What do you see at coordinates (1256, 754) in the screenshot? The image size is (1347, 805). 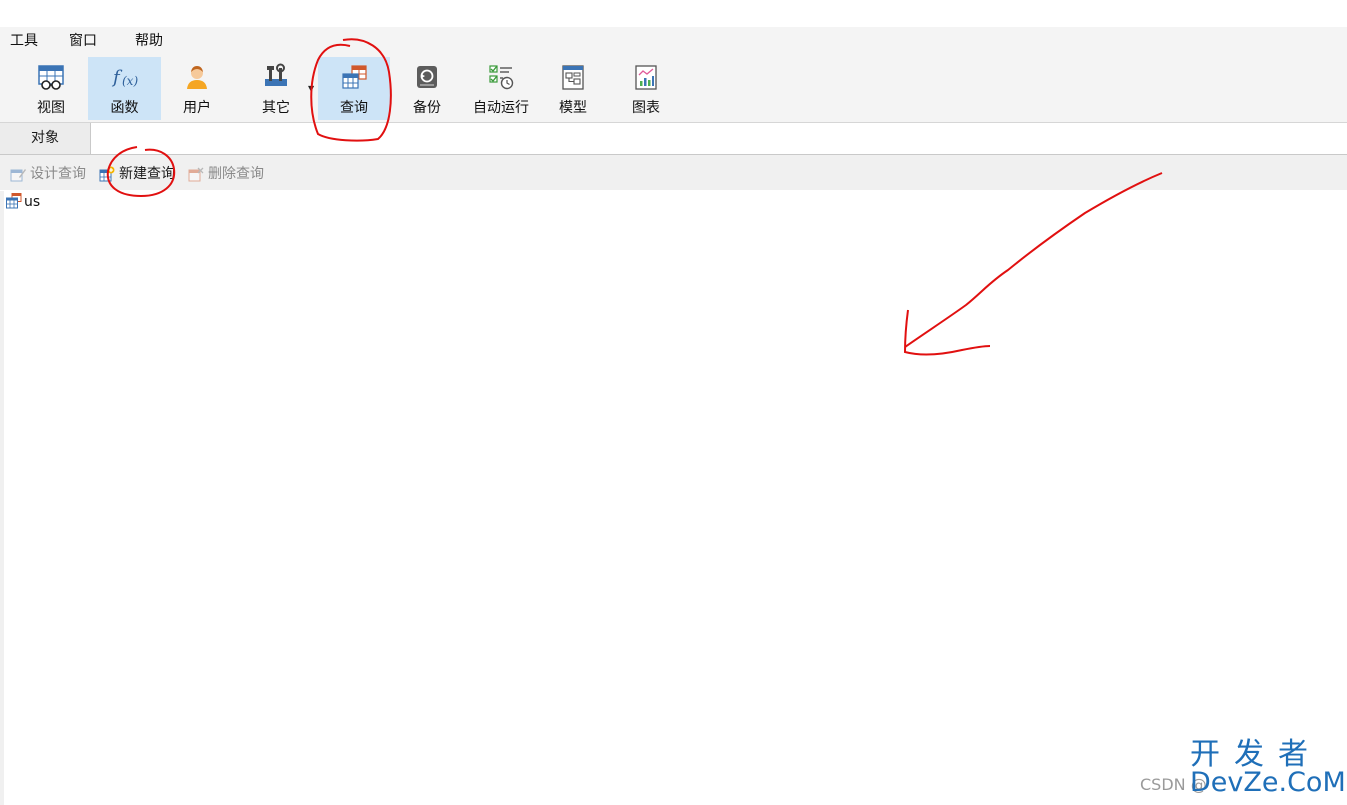 I see `devze-watermark-cn: 开发者` at bounding box center [1256, 754].